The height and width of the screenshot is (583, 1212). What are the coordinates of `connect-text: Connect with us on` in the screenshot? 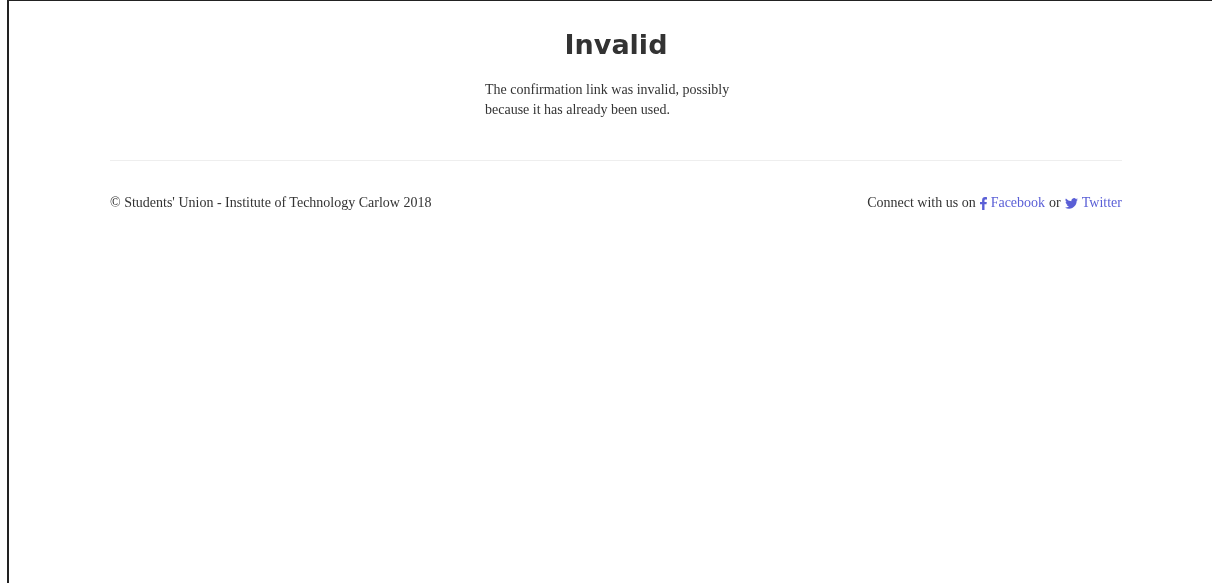 It's located at (921, 203).